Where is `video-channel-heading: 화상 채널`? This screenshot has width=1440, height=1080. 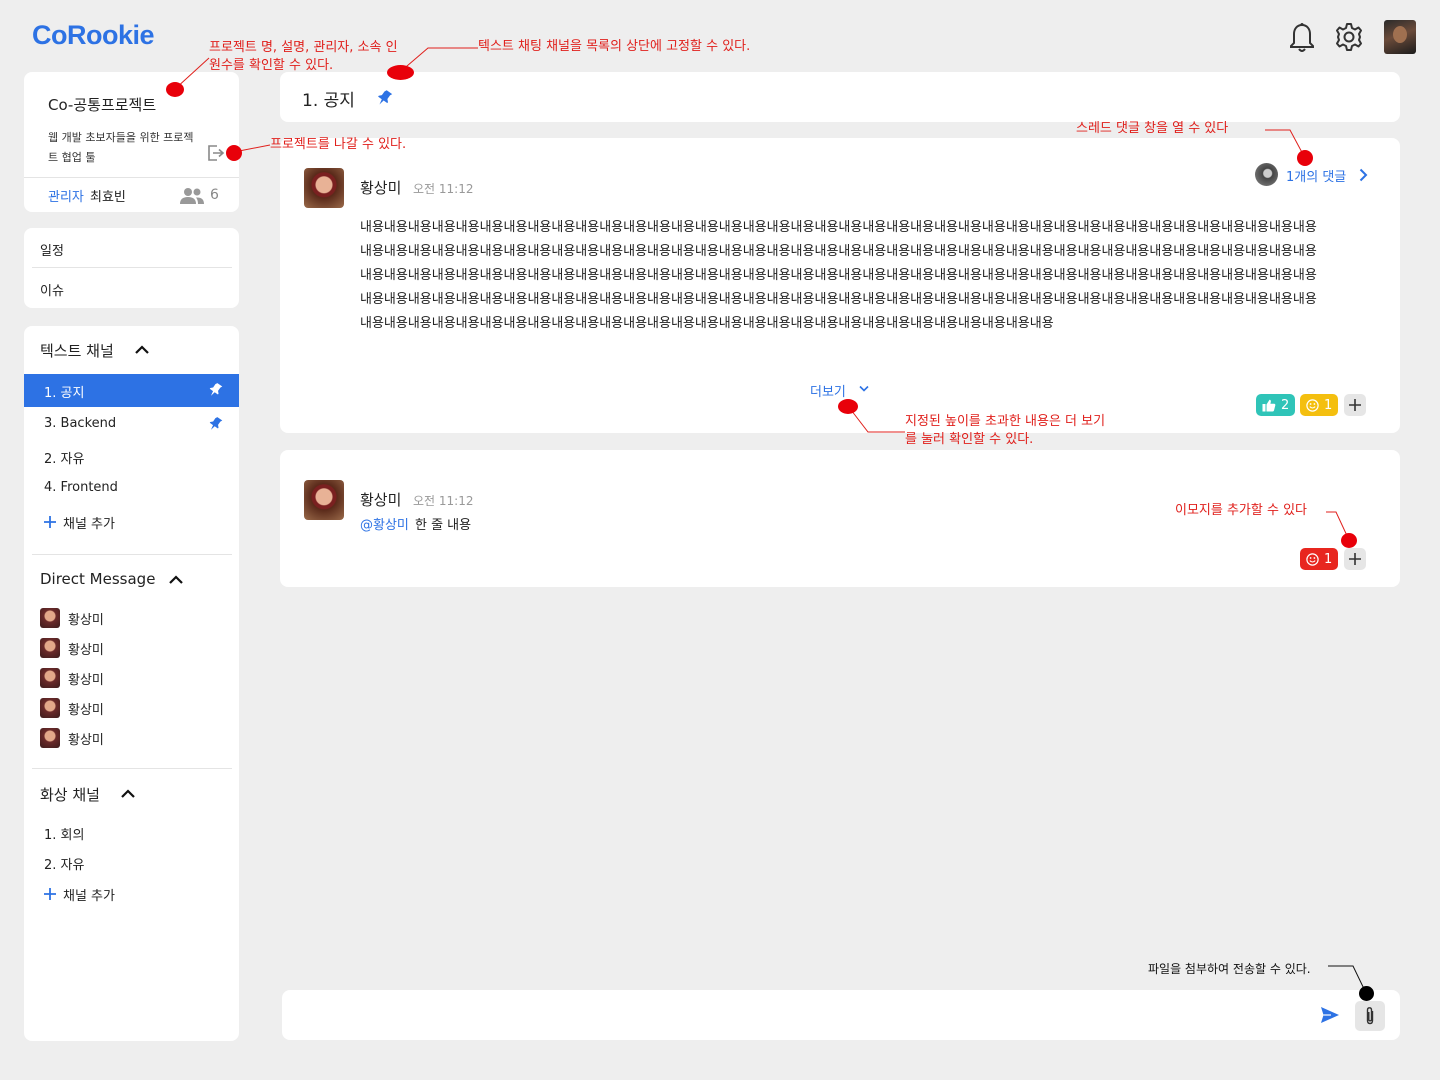 video-channel-heading: 화상 채널 is located at coordinates (70, 795).